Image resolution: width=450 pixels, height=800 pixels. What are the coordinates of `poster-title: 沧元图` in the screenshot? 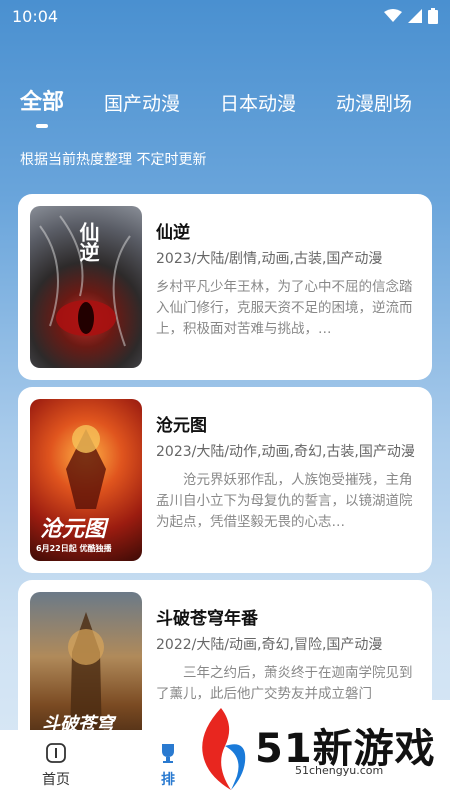 It's located at (73, 529).